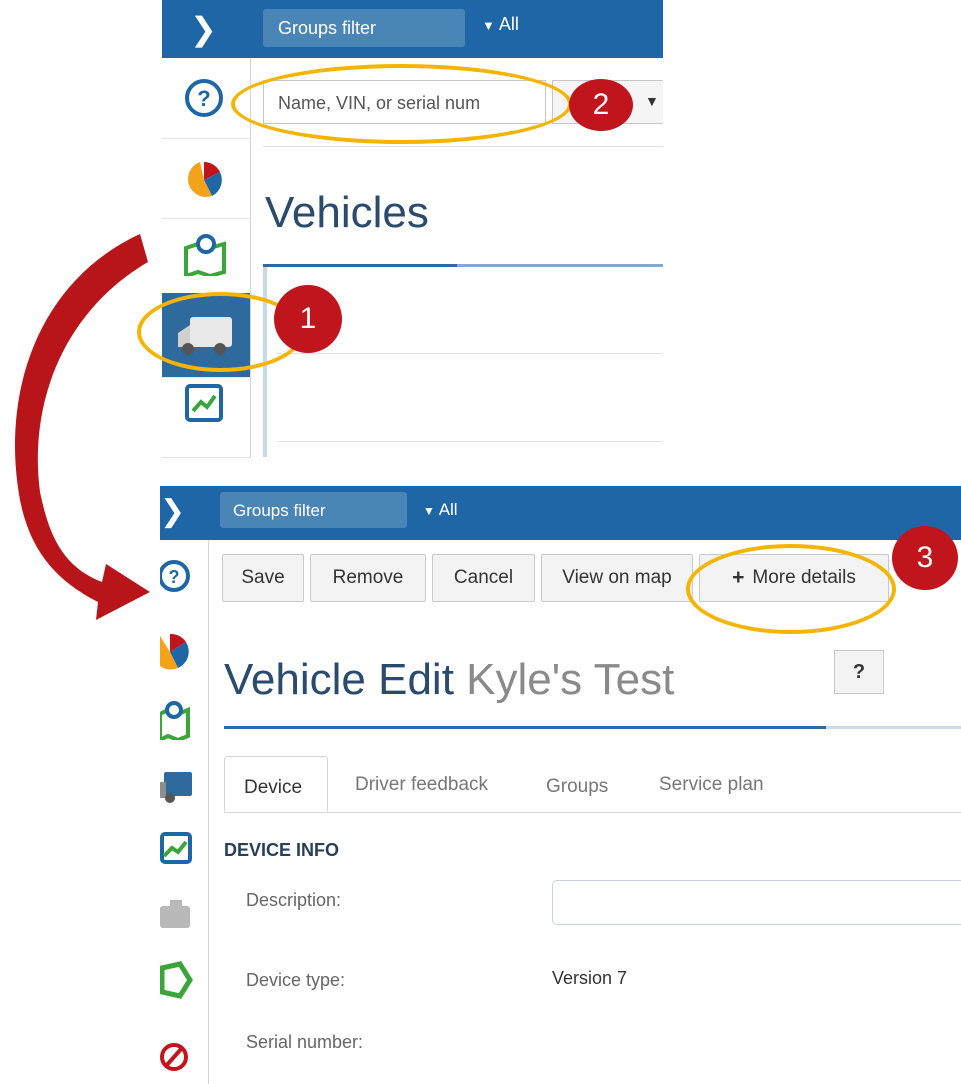 Image resolution: width=961 pixels, height=1084 pixels. Describe the element at coordinates (368, 578) in the screenshot. I see `remove-button: Remove` at that location.